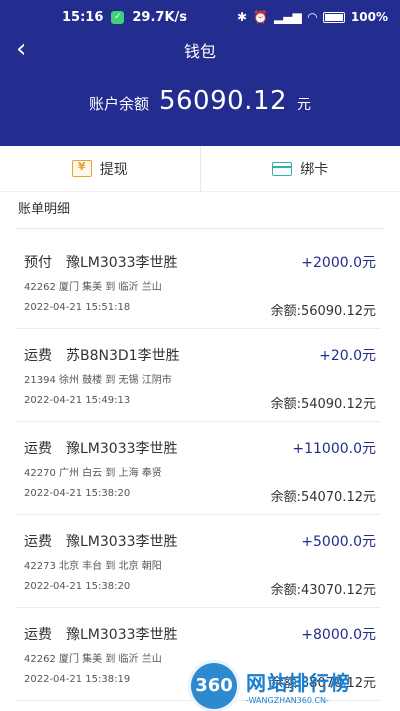  Describe the element at coordinates (83, 17) in the screenshot. I see `status-time: 15:16` at that location.